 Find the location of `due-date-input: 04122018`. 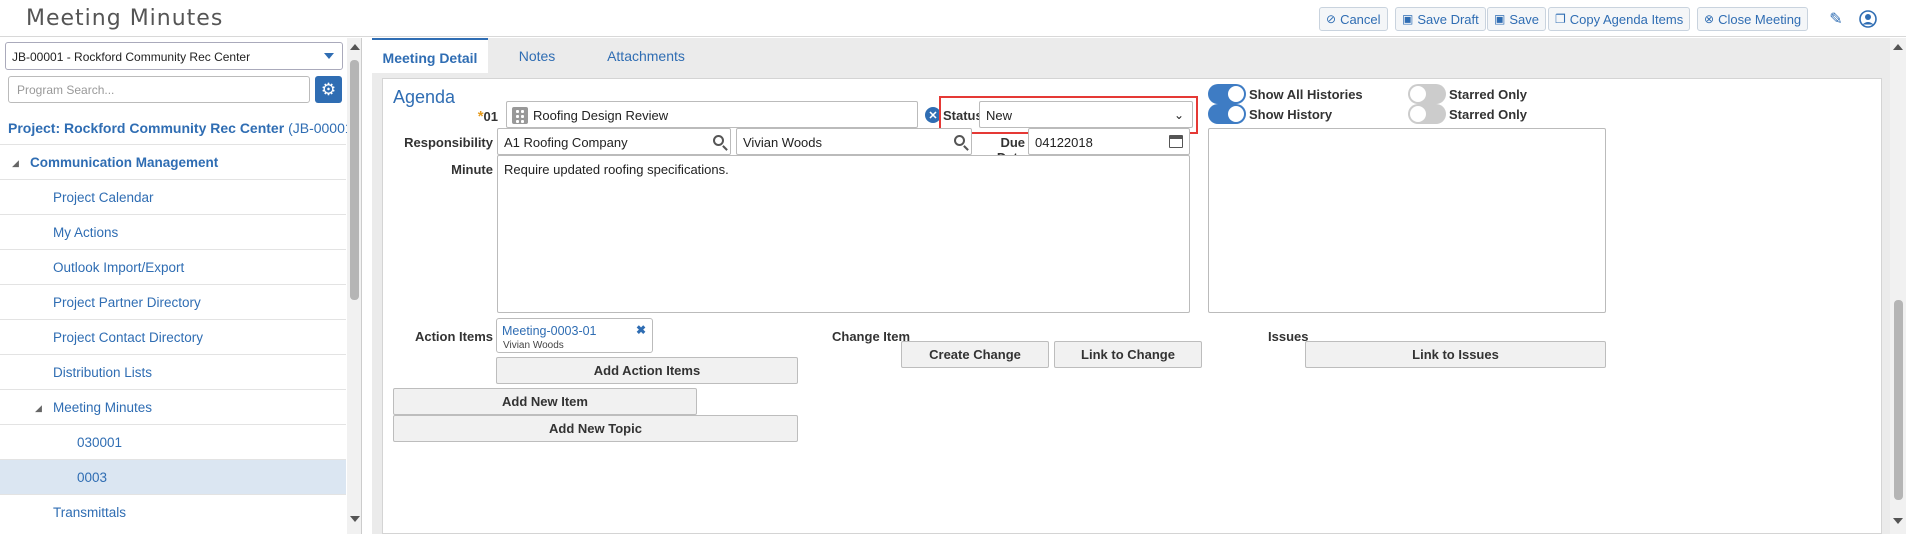

due-date-input: 04122018 is located at coordinates (1109, 141).